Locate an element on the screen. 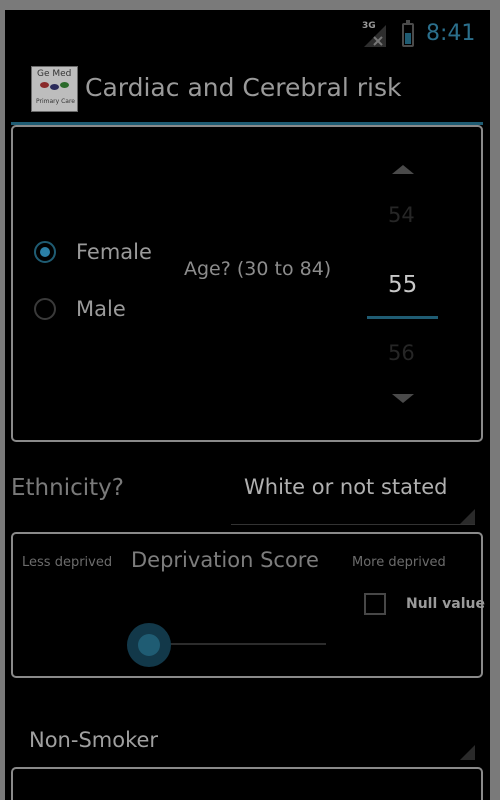  age-question: Age? (30 to 84) is located at coordinates (258, 269).